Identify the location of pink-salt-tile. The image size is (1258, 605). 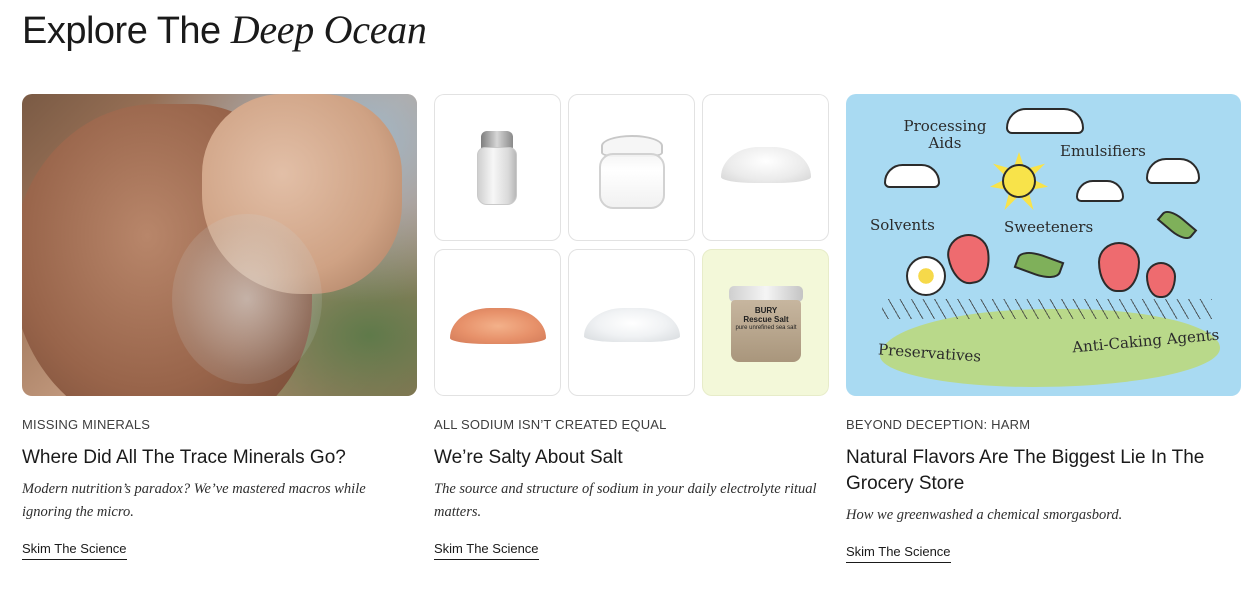
(497, 322).